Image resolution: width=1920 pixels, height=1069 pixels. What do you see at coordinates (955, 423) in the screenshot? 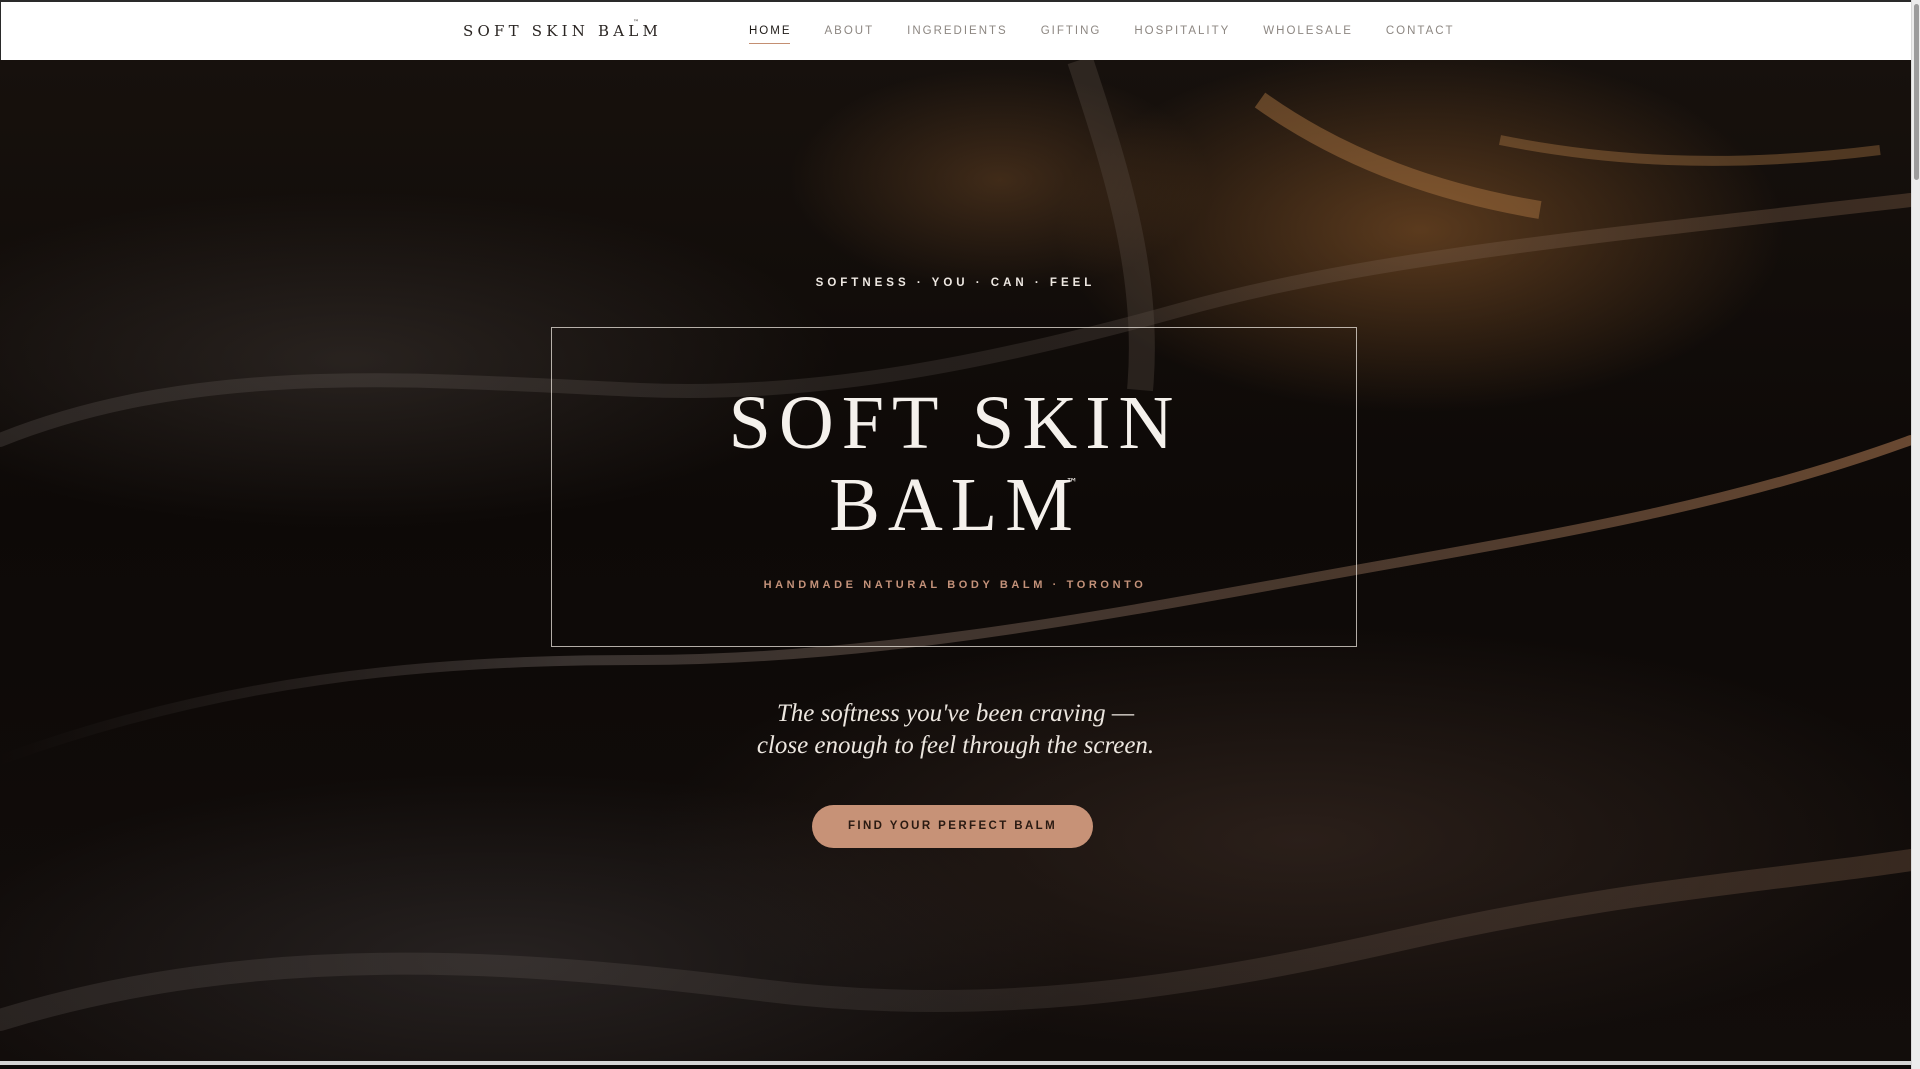
I see `hero-title-line-1: SOFT SKIN` at bounding box center [955, 423].